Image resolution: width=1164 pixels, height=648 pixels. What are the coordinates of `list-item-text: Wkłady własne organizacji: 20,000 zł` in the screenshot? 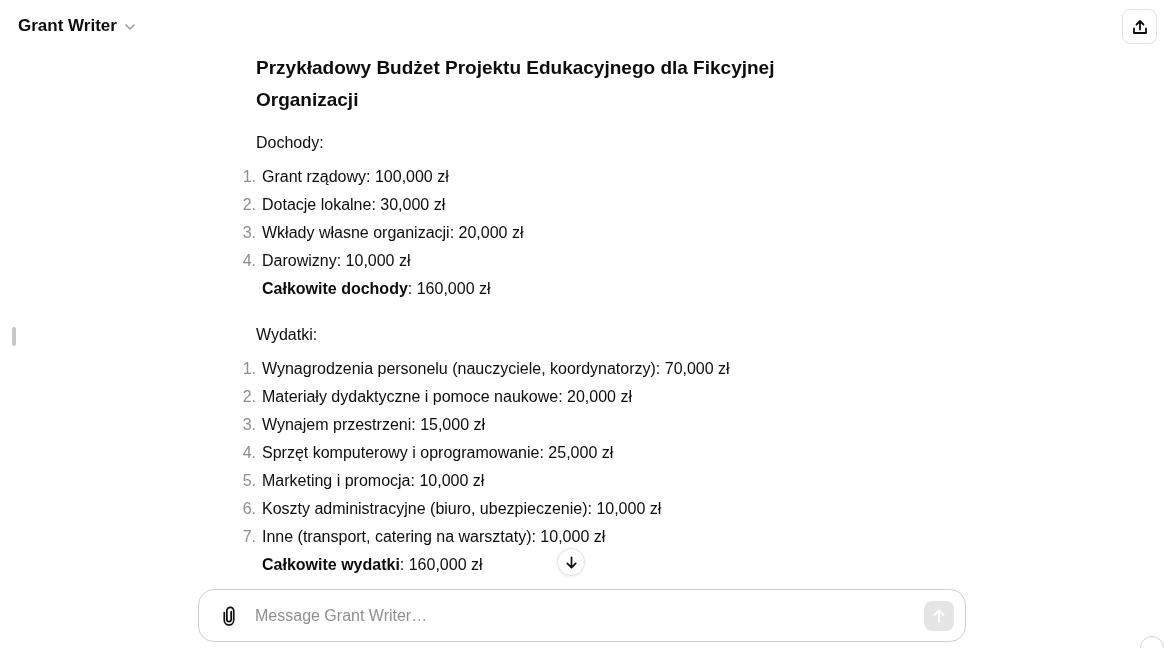 It's located at (393, 232).